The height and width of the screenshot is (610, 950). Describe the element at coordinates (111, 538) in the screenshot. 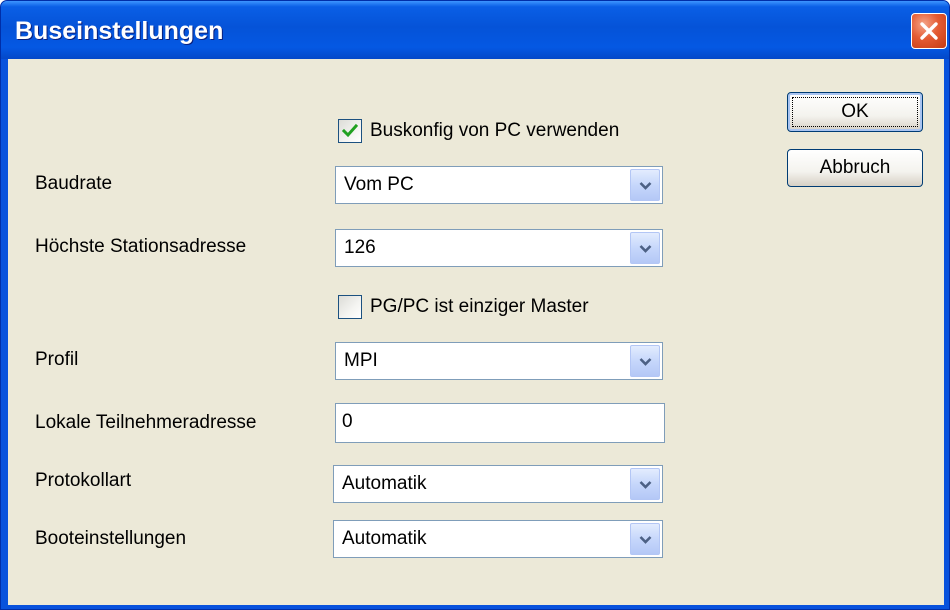

I see `boot-label: Booteinstellungen` at that location.